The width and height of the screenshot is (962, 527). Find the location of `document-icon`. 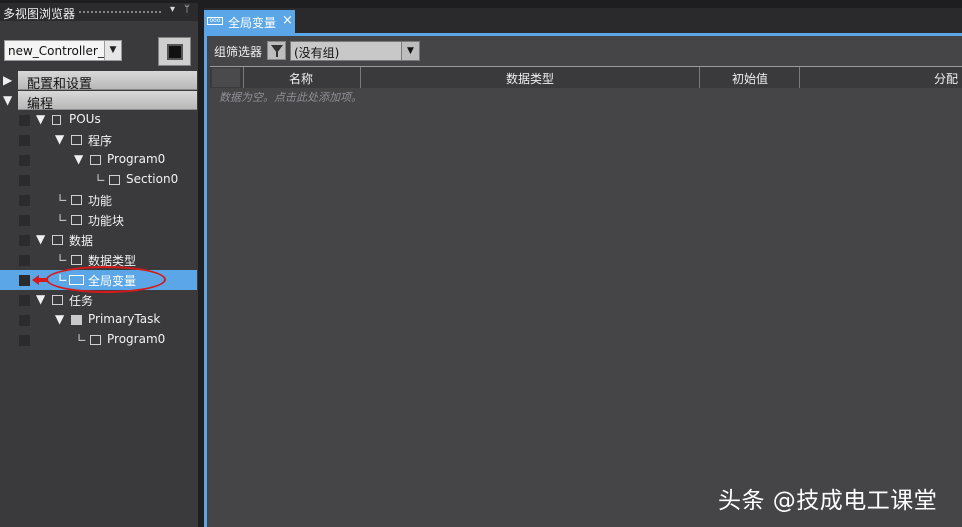

document-icon is located at coordinates (56, 120).